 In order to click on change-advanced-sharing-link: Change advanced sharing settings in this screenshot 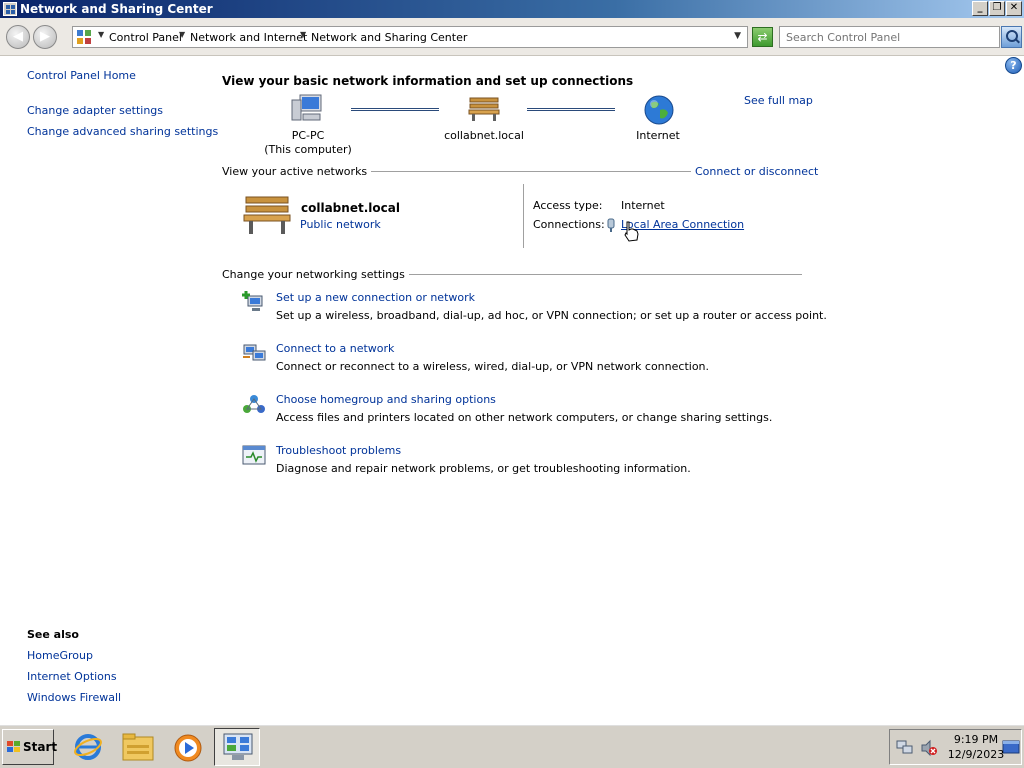, I will do `click(122, 131)`.